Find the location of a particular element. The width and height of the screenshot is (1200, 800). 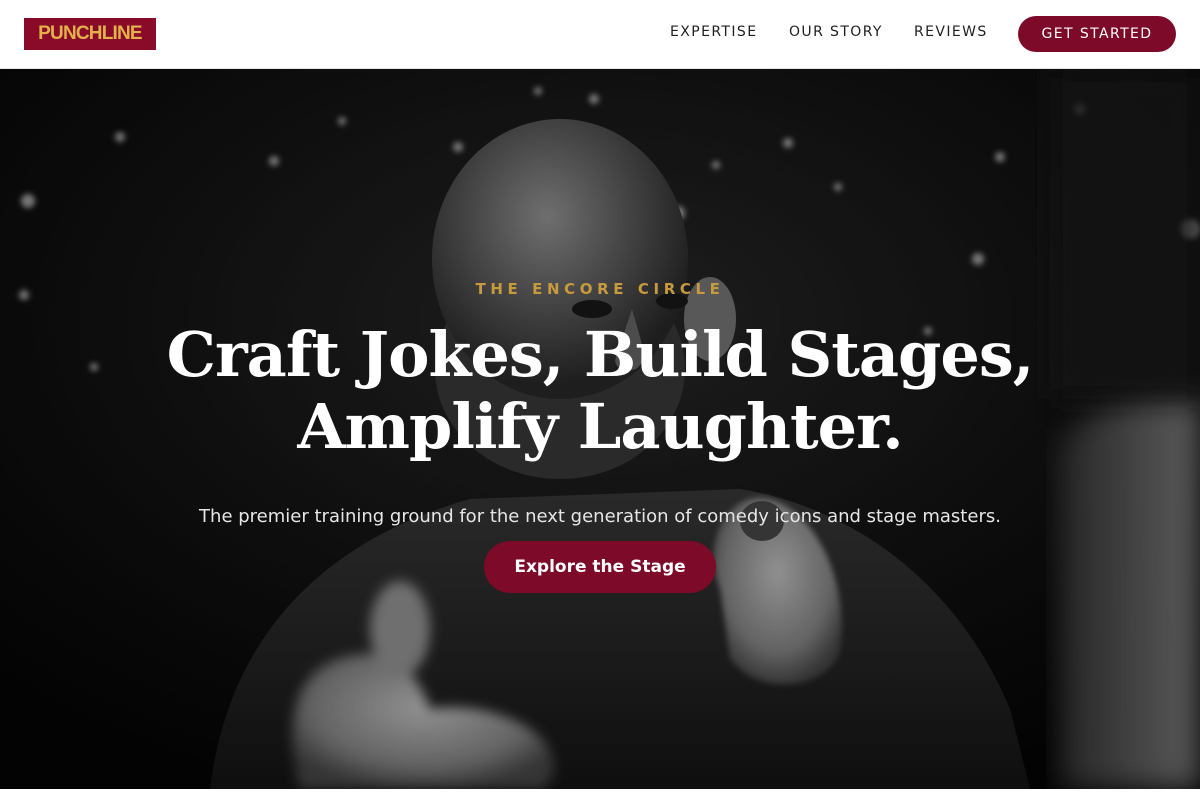

nav-link-reviews: REVIEWS is located at coordinates (951, 32).